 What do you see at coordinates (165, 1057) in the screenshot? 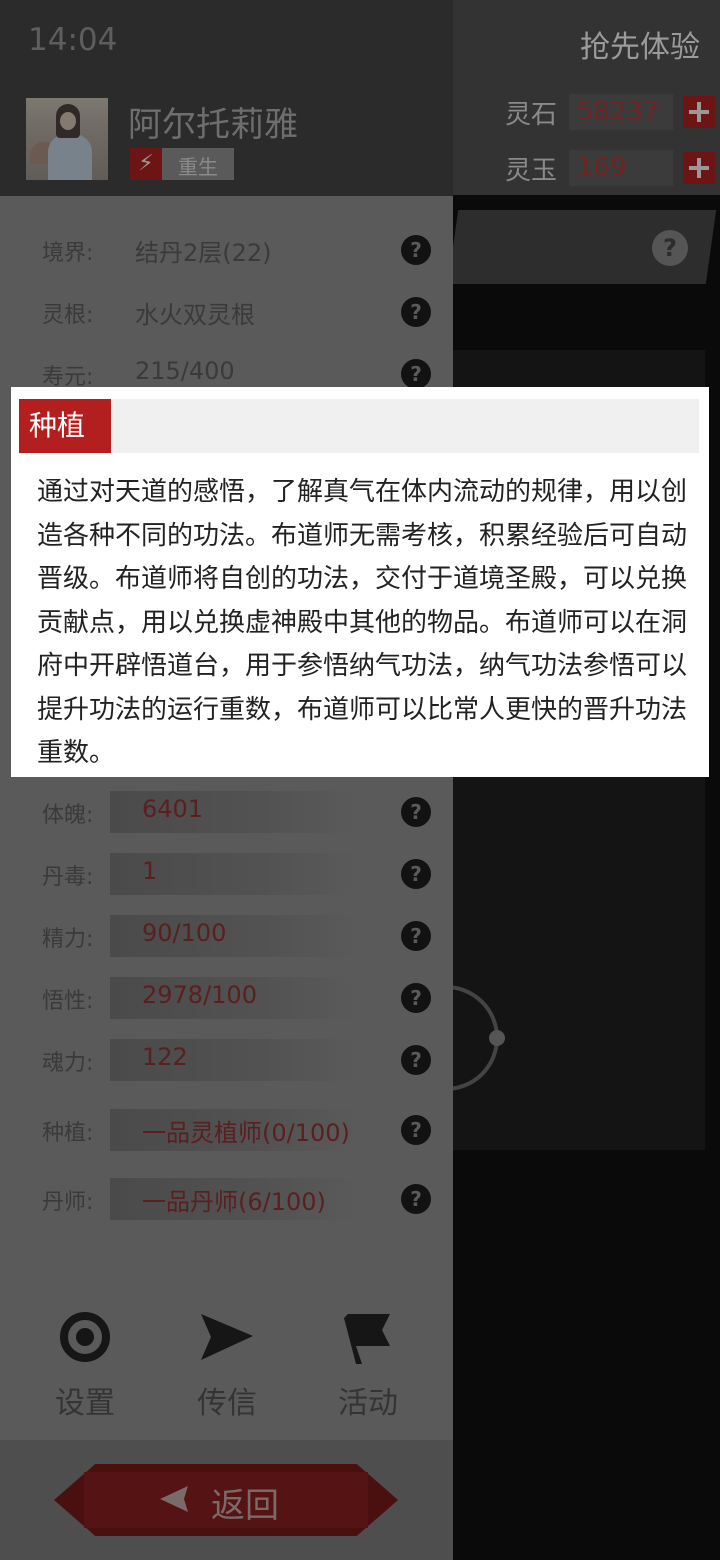
I see `stat-value: 122` at bounding box center [165, 1057].